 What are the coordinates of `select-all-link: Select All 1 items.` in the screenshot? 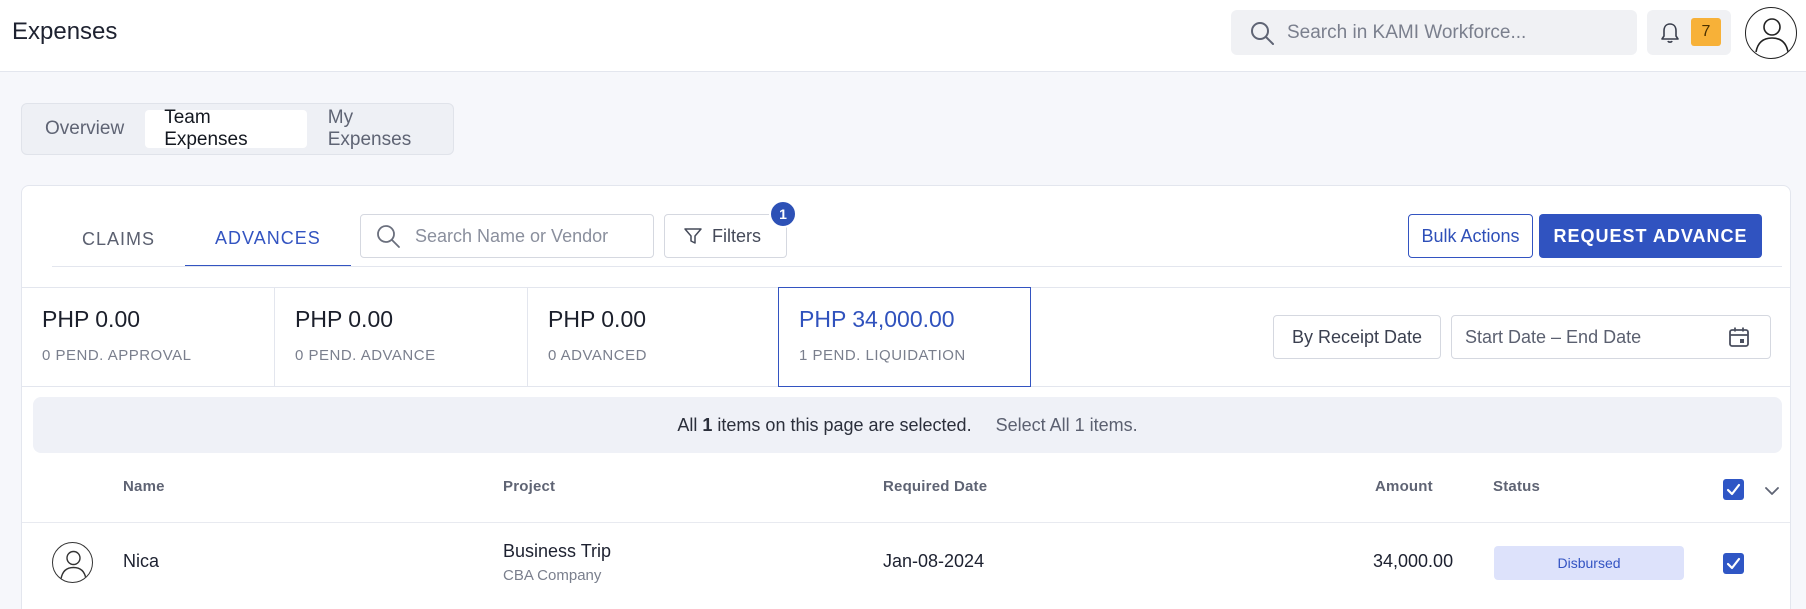 It's located at (1067, 425).